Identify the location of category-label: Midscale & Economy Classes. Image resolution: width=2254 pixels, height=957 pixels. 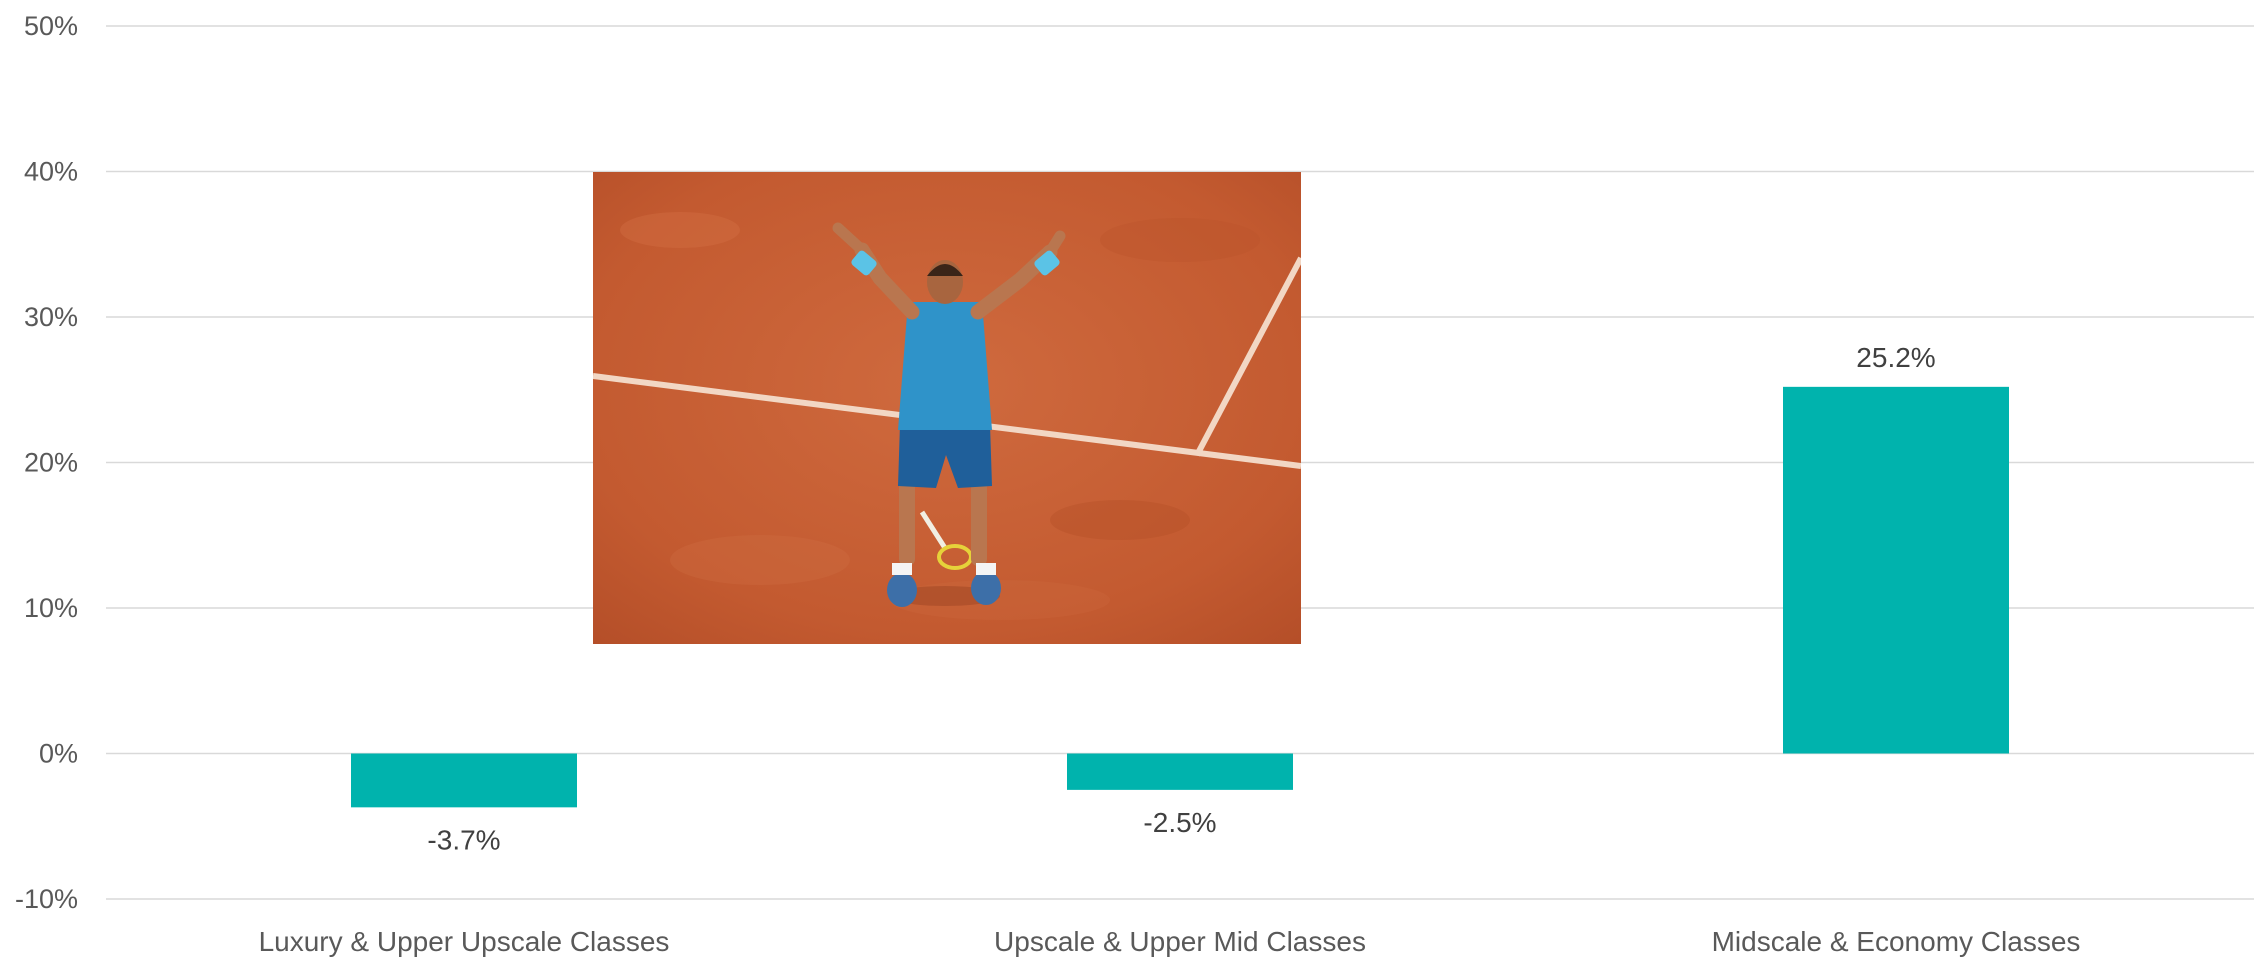
(1896, 941).